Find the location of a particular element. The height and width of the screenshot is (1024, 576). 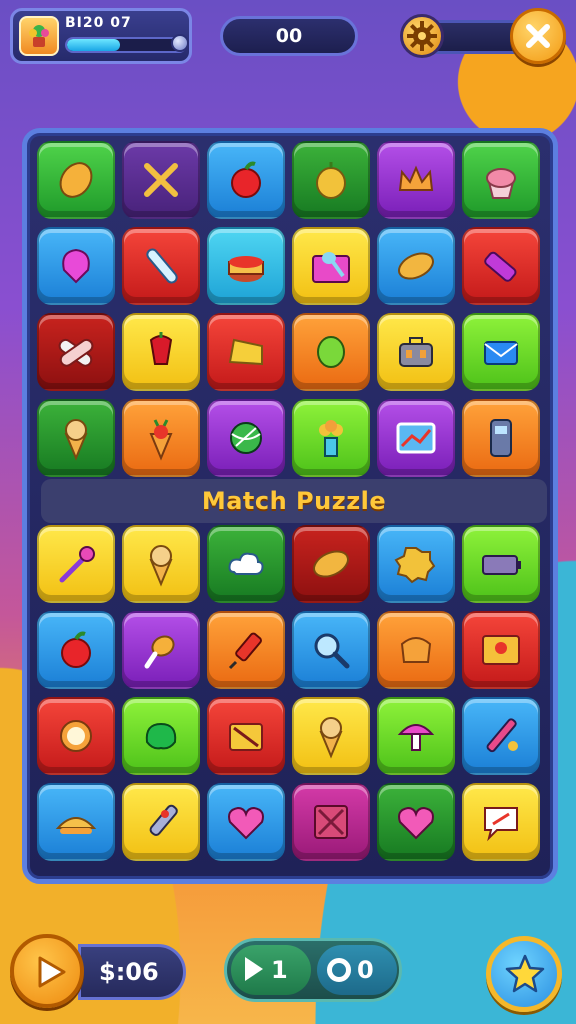

tile-battery is located at coordinates (501, 564).